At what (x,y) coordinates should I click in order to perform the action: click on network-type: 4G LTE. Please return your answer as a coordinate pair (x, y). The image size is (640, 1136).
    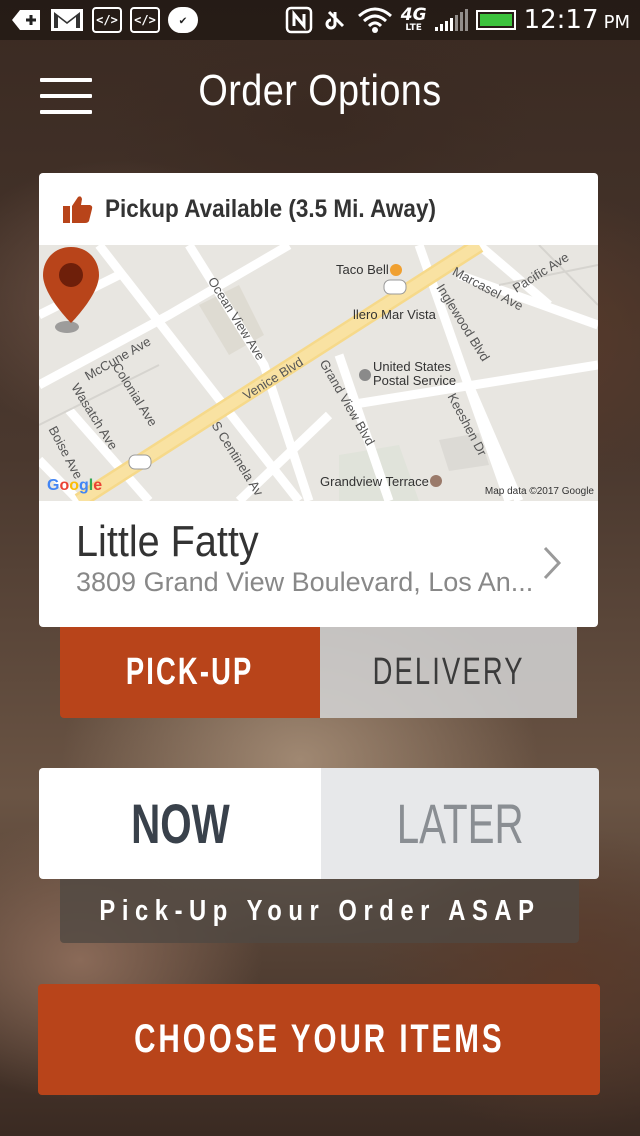
    Looking at the image, I should click on (413, 19).